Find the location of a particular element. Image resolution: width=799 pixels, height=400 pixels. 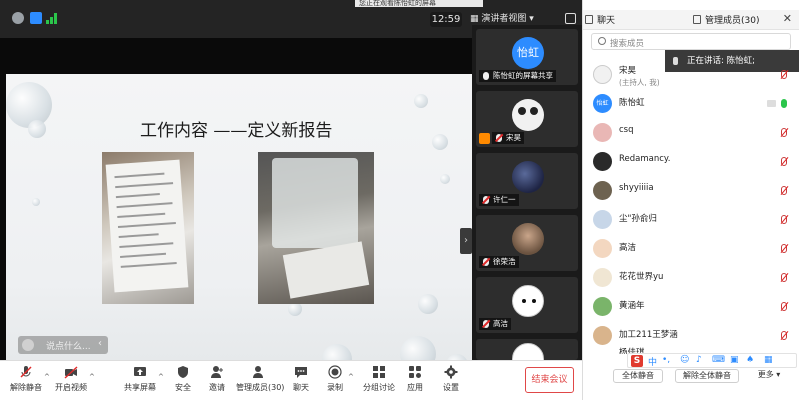

tab-chat: 聊天 is located at coordinates (606, 19).